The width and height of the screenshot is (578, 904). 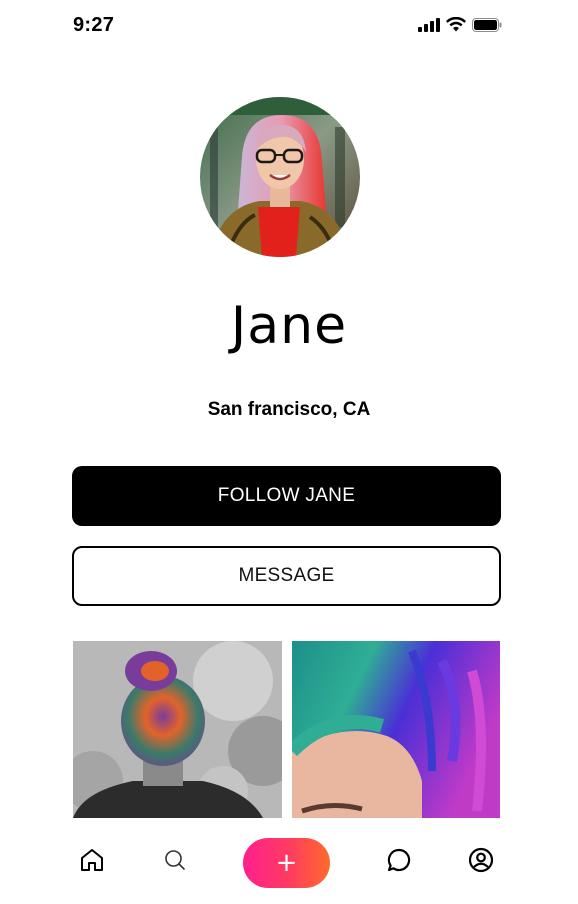 I want to click on nav-profile, so click(x=481, y=862).